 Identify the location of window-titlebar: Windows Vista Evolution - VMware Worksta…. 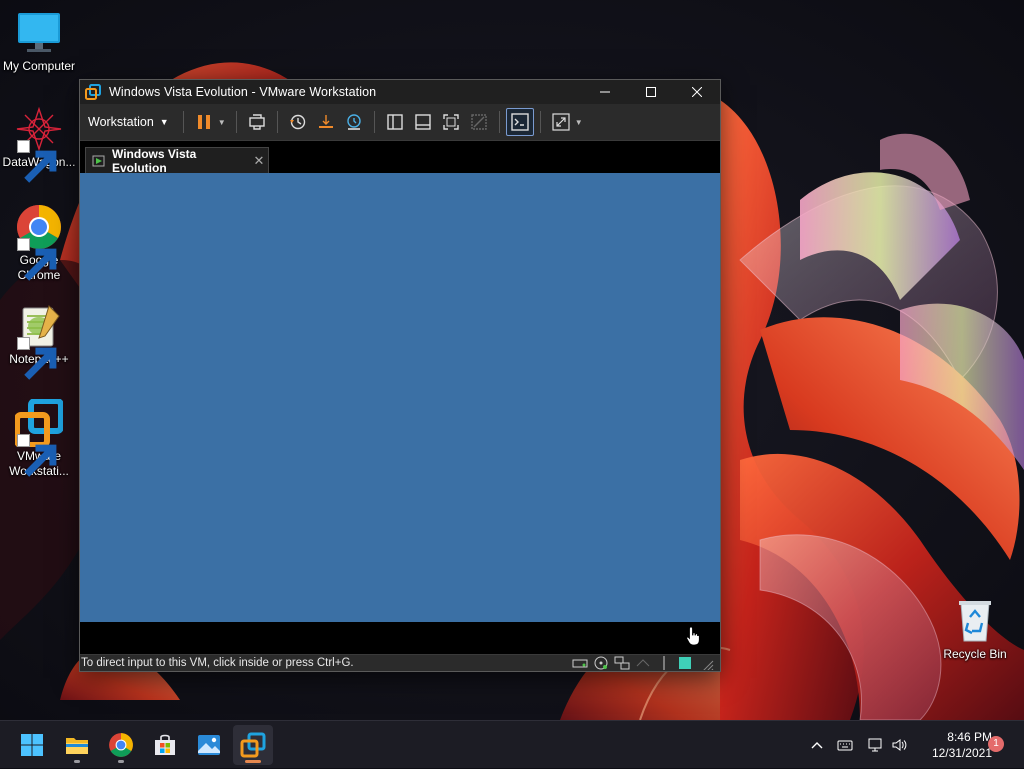
(400, 92).